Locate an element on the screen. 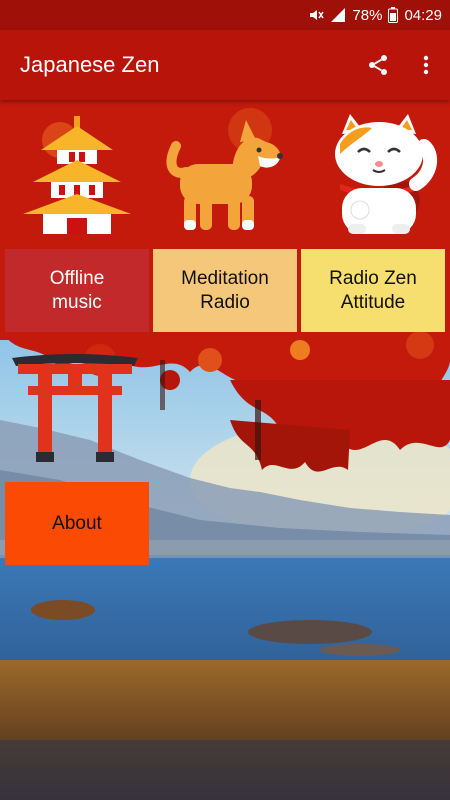  share-icon is located at coordinates (378, 65).